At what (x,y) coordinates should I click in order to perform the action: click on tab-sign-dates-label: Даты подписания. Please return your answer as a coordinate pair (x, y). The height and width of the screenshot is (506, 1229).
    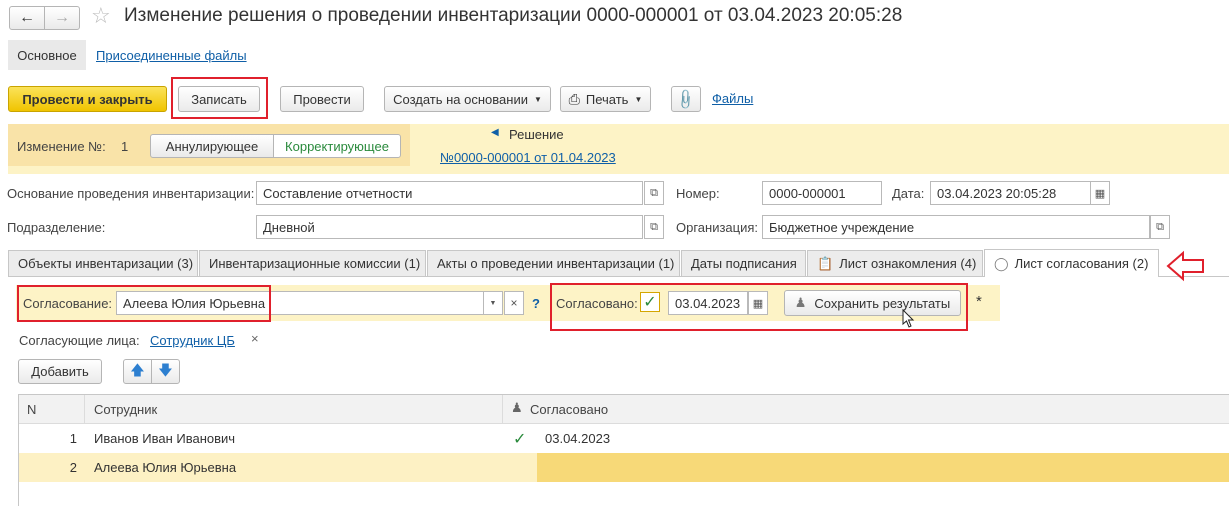
    Looking at the image, I should click on (744, 263).